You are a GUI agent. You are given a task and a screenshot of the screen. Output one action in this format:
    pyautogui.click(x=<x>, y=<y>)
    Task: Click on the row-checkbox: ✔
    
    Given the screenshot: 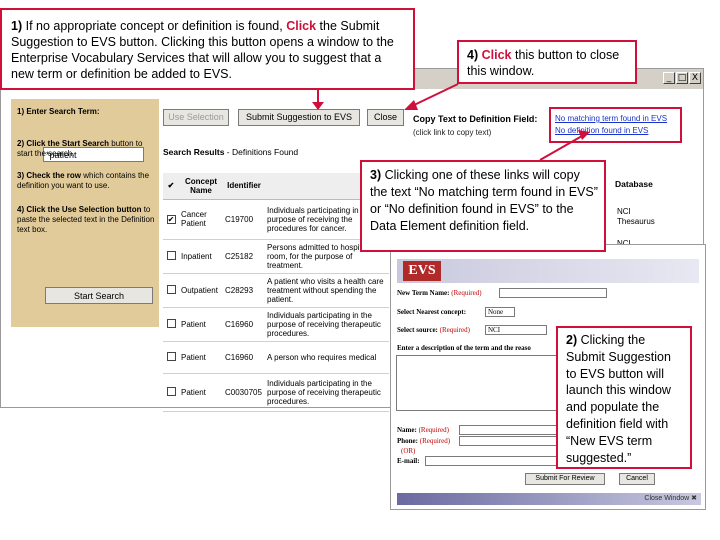 What is the action you would take?
    pyautogui.click(x=171, y=219)
    